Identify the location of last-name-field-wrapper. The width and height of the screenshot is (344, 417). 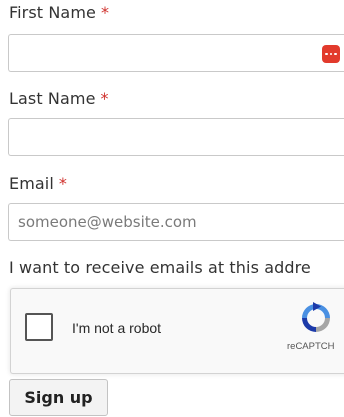
(176, 137).